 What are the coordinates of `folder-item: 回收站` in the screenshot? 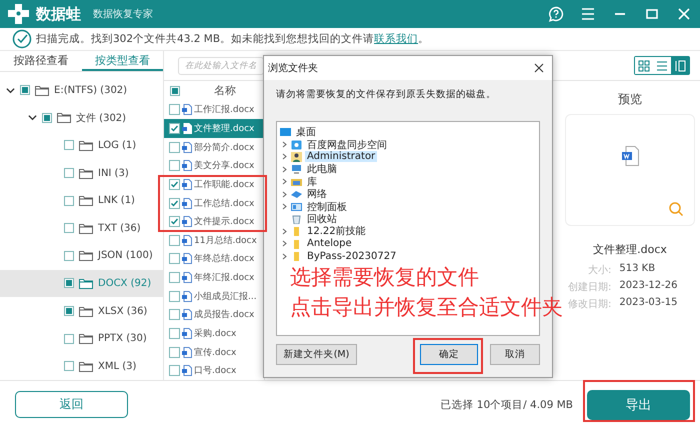 It's located at (408, 219).